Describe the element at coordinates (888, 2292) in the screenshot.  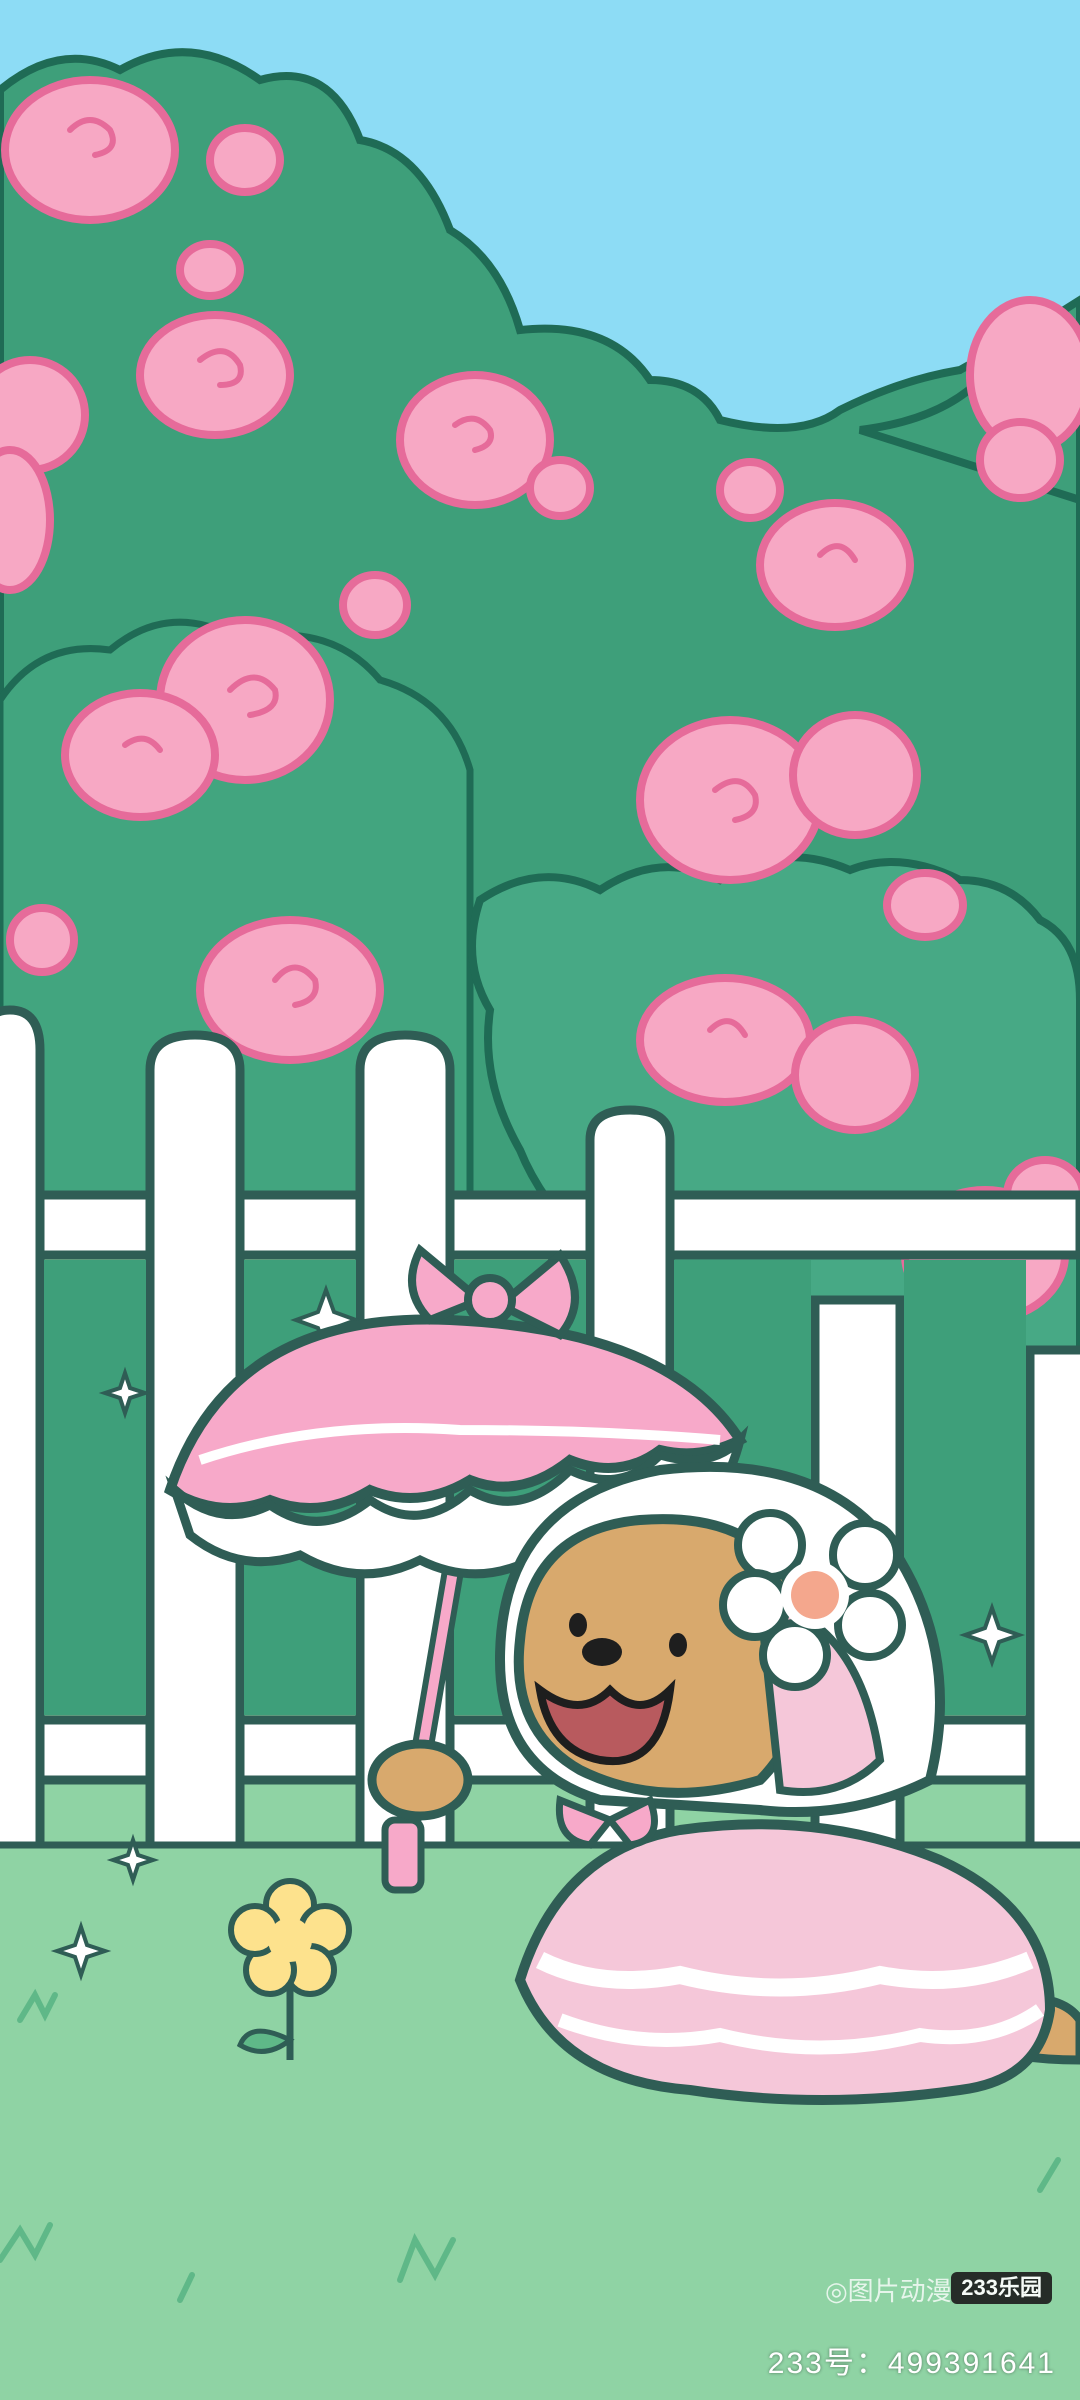
I see `faint-watermark: ◎图片动漫` at that location.